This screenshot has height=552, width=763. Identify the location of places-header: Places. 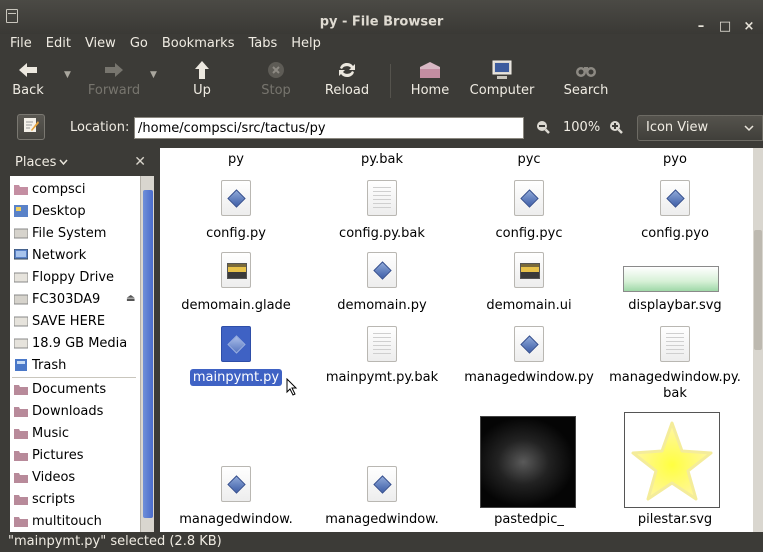
(82, 162).